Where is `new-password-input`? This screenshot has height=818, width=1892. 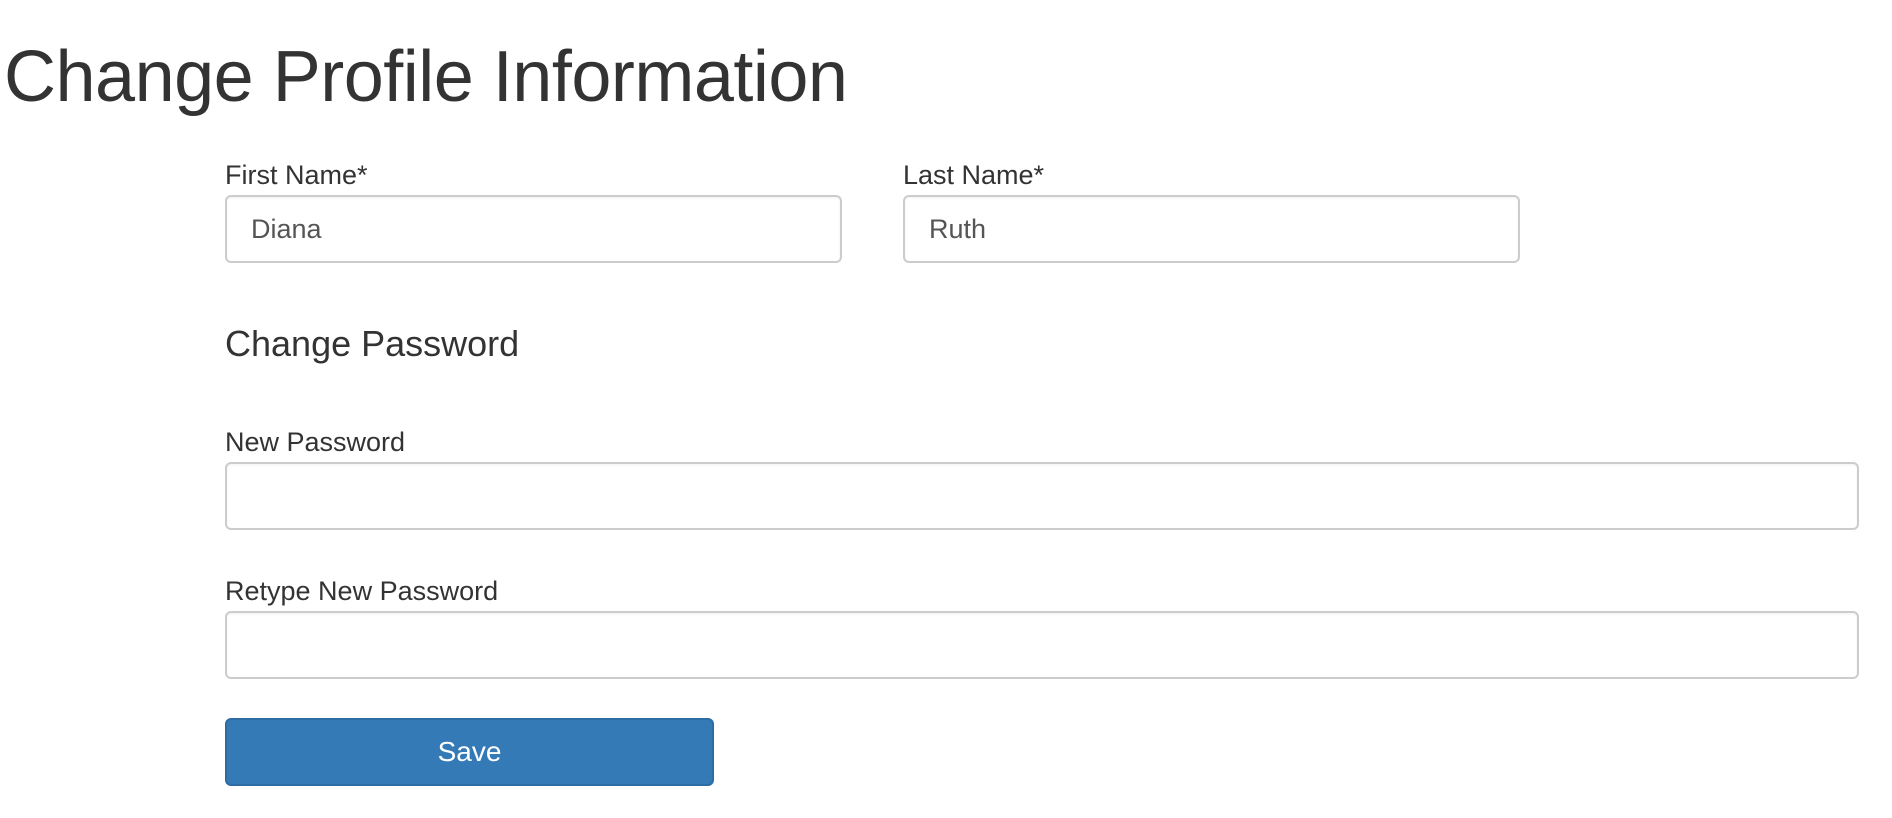 new-password-input is located at coordinates (1042, 496).